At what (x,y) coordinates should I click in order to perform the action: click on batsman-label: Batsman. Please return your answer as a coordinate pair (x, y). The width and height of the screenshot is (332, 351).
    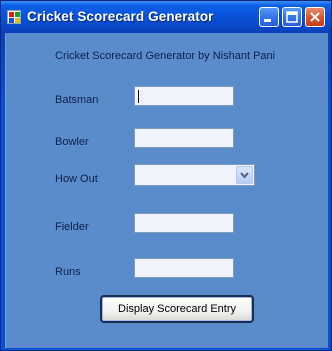
    Looking at the image, I should click on (77, 100).